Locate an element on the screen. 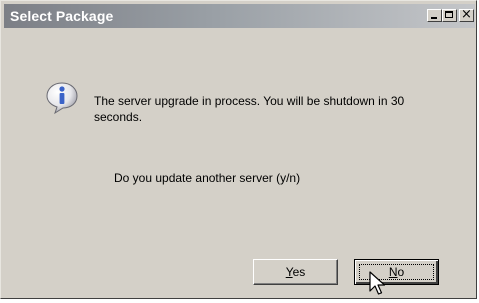 This screenshot has height=303, width=479. title-bar: Select Package × is located at coordinates (239, 16).